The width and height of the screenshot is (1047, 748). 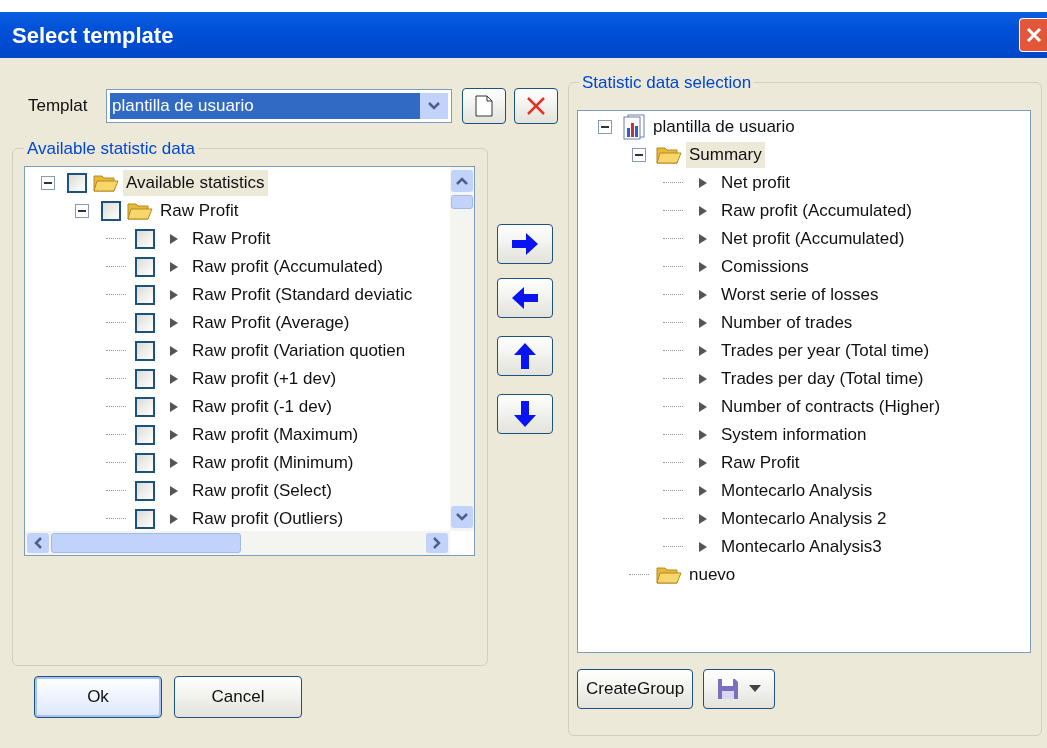 I want to click on dialog-button: Cancel, so click(x=238, y=697).